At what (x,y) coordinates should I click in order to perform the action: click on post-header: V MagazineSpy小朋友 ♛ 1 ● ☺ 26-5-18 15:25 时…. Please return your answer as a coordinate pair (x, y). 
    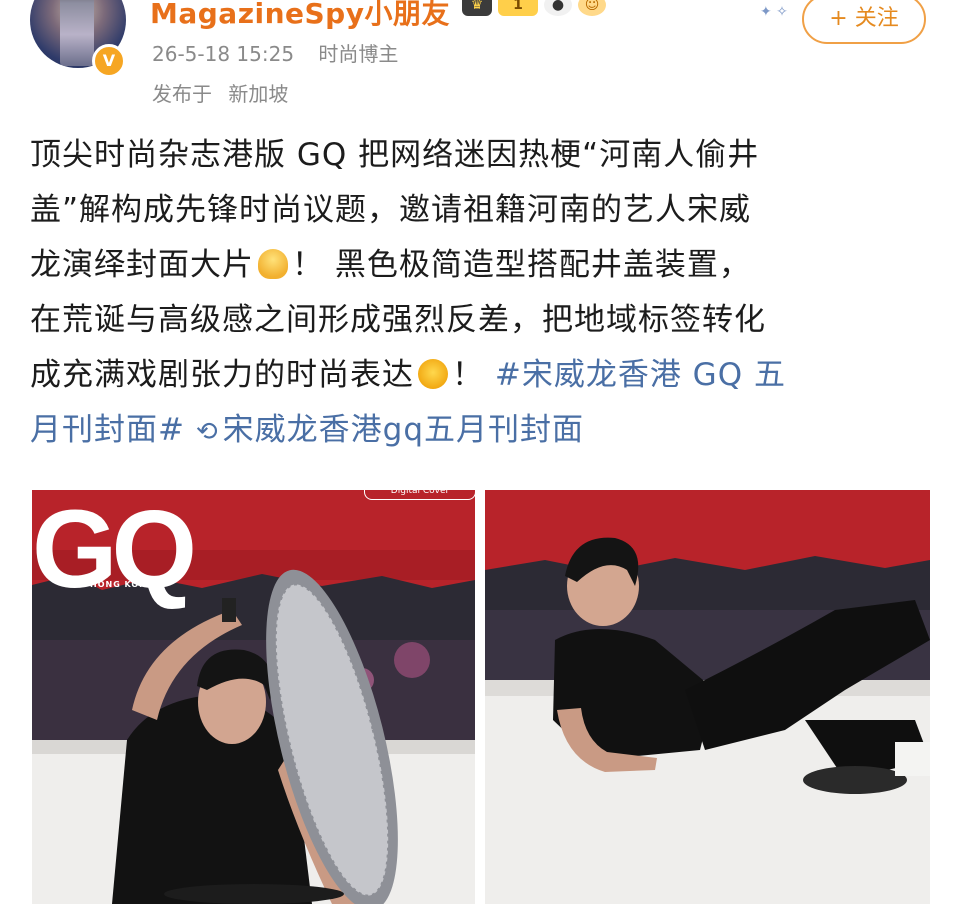
    Looking at the image, I should click on (480, 60).